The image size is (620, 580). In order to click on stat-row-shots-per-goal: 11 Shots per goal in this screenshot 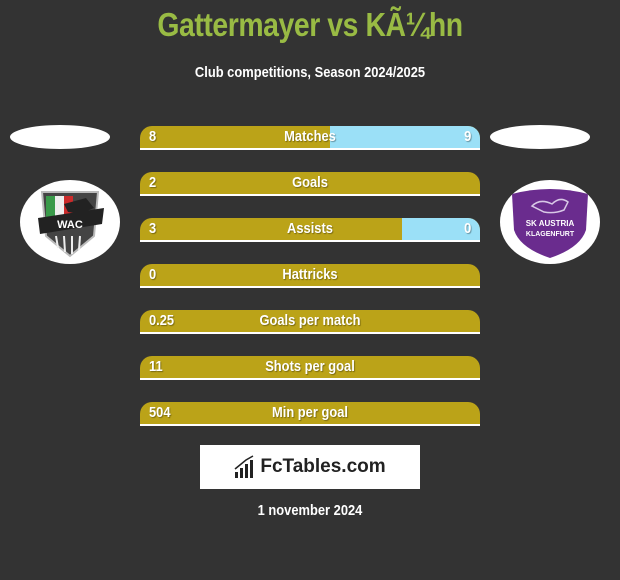, I will do `click(310, 368)`.